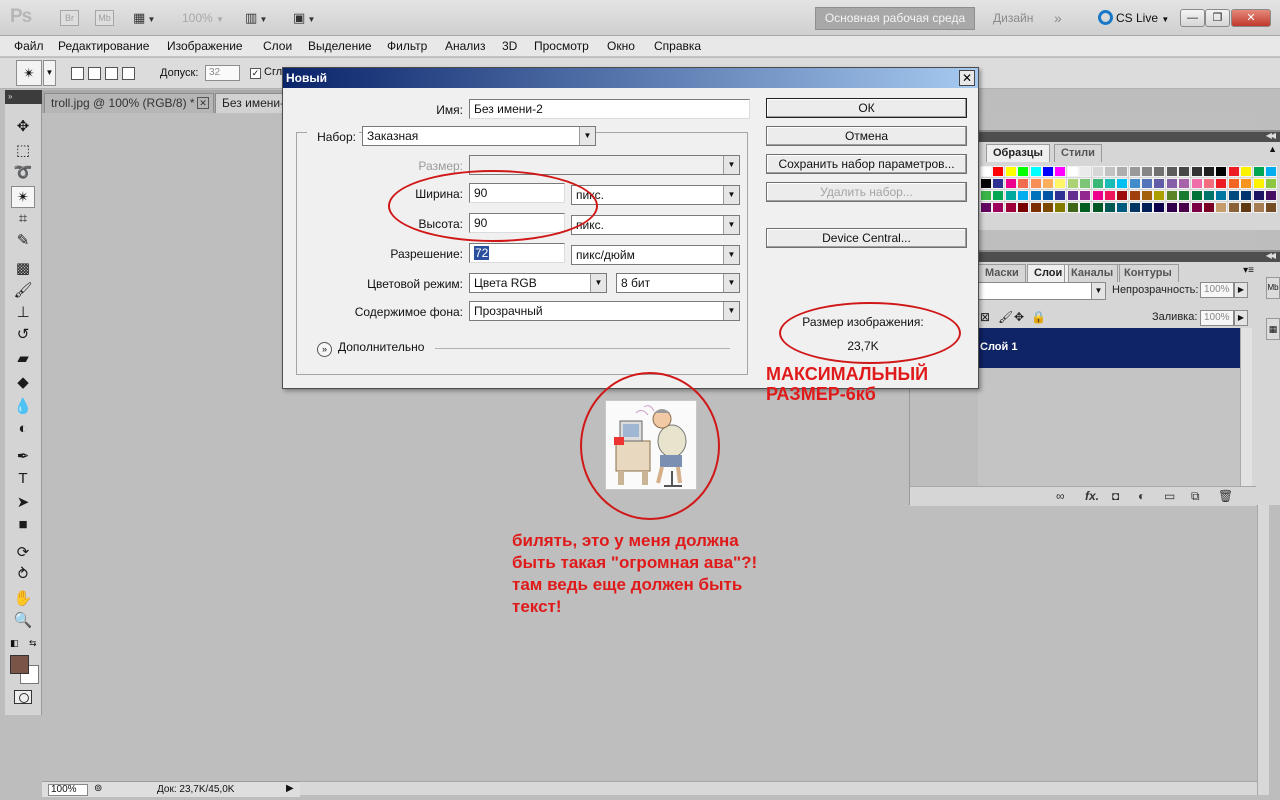  Describe the element at coordinates (222, 73) in the screenshot. I see `tolerance-input: 32` at that location.